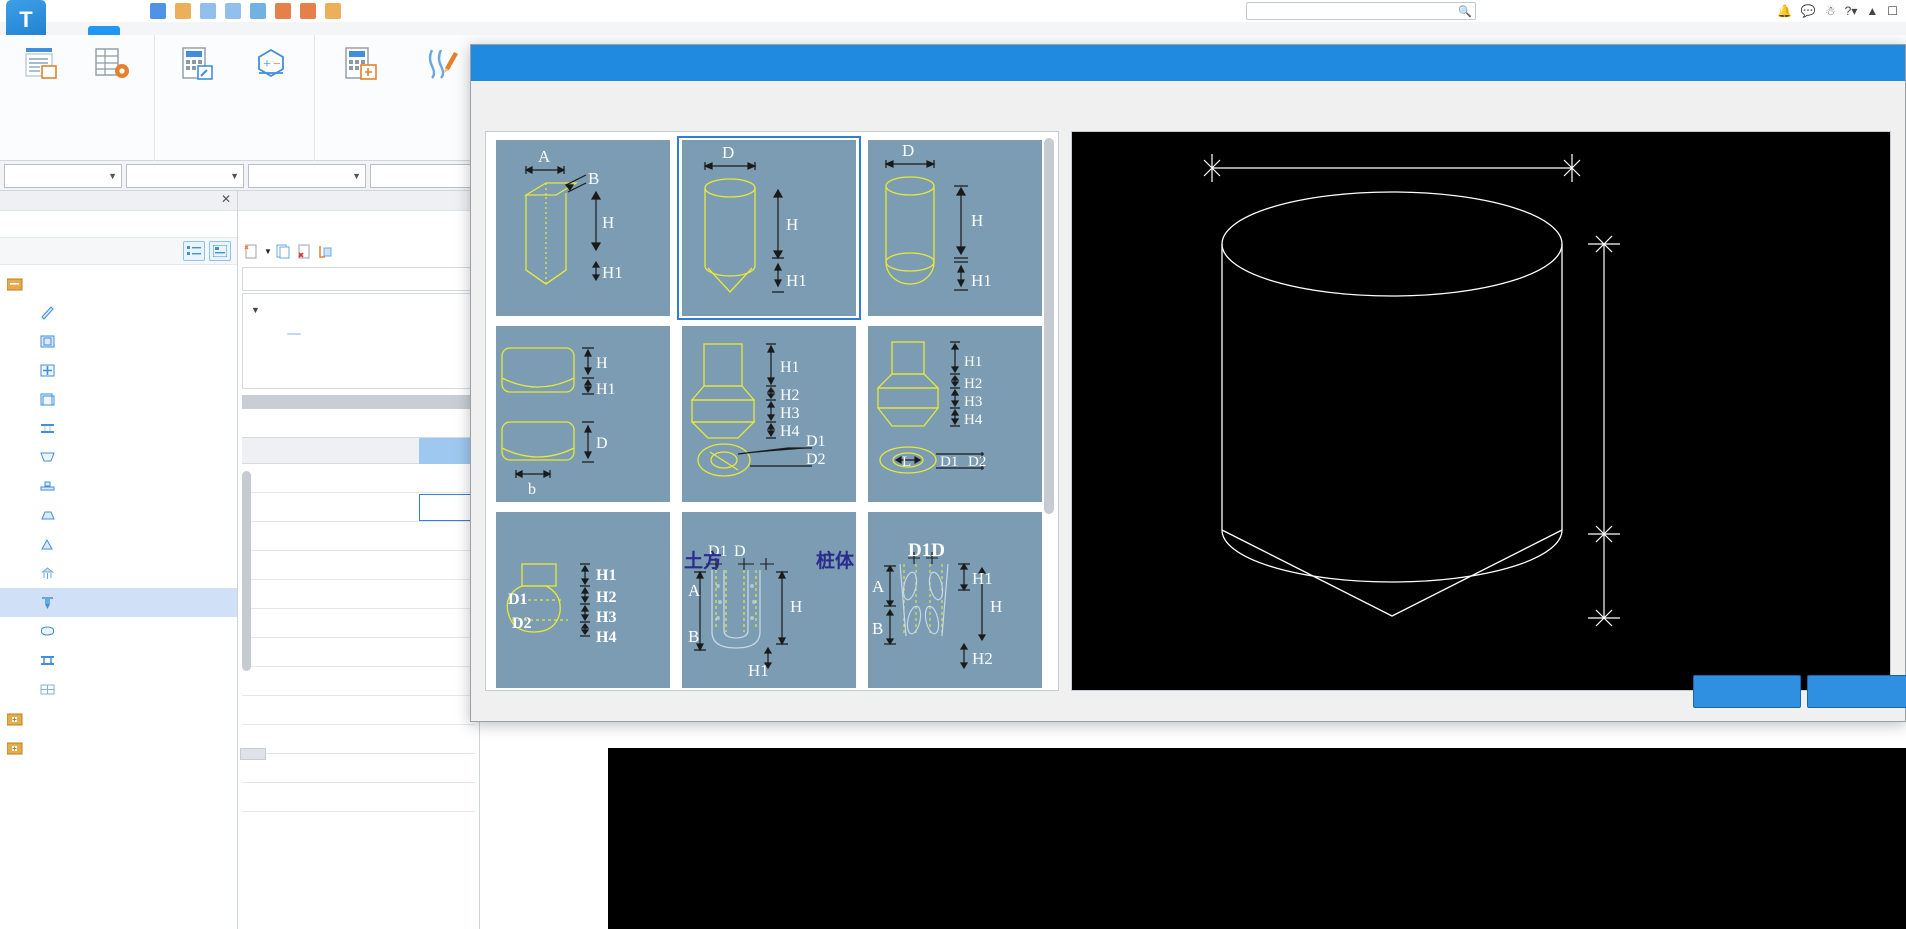  I want to click on svg-text: B, so click(693, 636).